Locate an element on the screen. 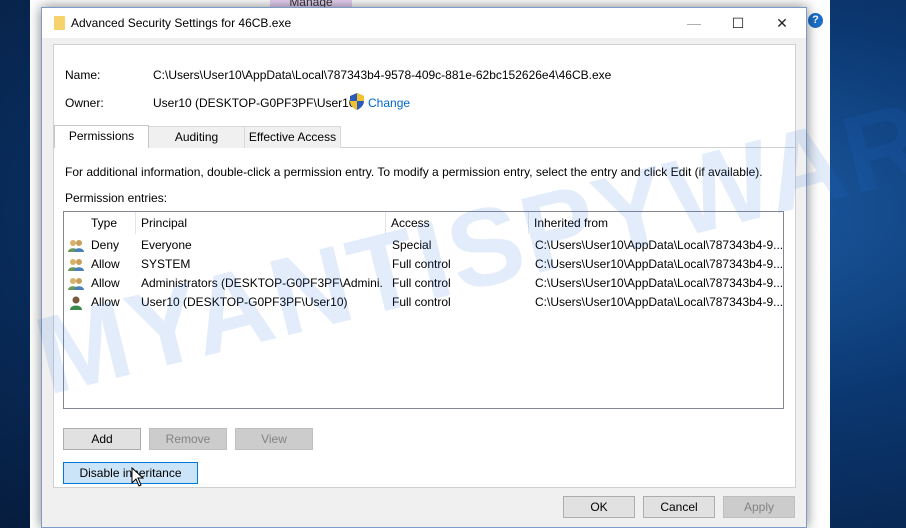 Image resolution: width=906 pixels, height=528 pixels. apply-button: Apply is located at coordinates (759, 507).